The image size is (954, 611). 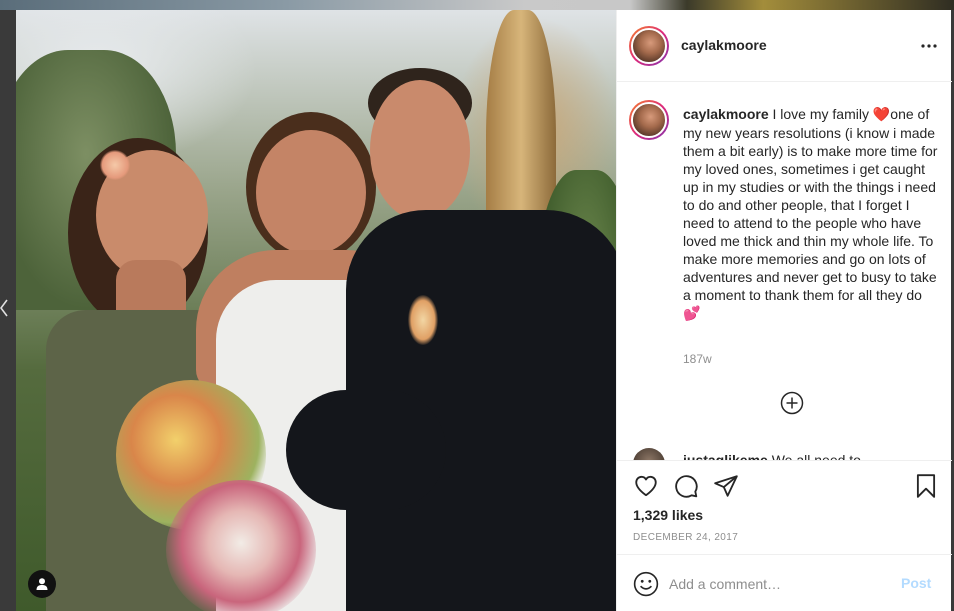 What do you see at coordinates (881, 115) in the screenshot?
I see `red-heart-emoji-icon: ❤️` at bounding box center [881, 115].